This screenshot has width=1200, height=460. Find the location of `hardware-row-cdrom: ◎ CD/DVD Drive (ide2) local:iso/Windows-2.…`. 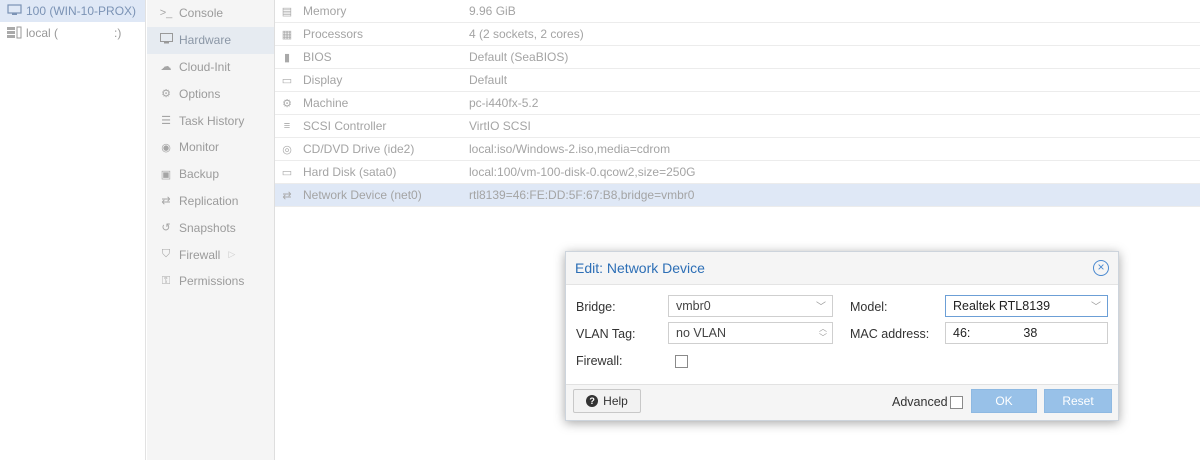

hardware-row-cdrom: ◎ CD/DVD Drive (ide2) local:iso/Windows-2.… is located at coordinates (737, 149).